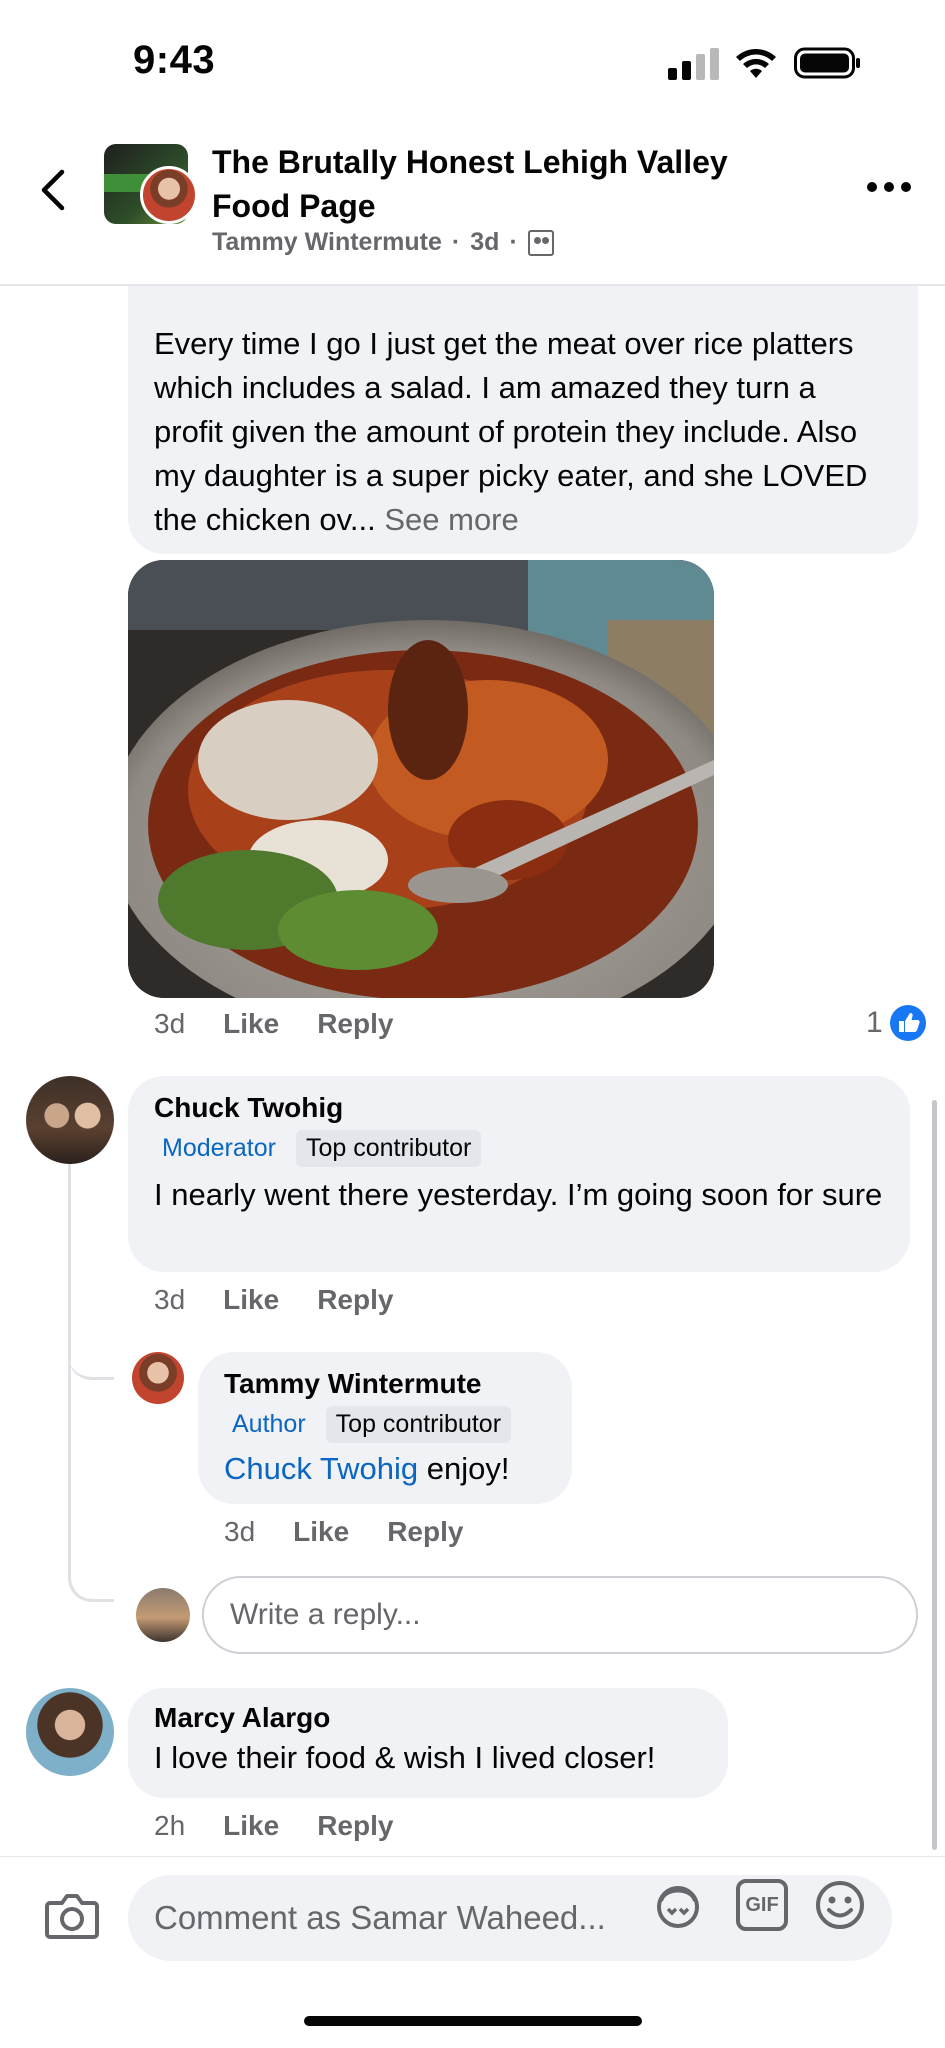 This screenshot has height=2048, width=945. I want to click on author-badge: Author, so click(269, 1424).